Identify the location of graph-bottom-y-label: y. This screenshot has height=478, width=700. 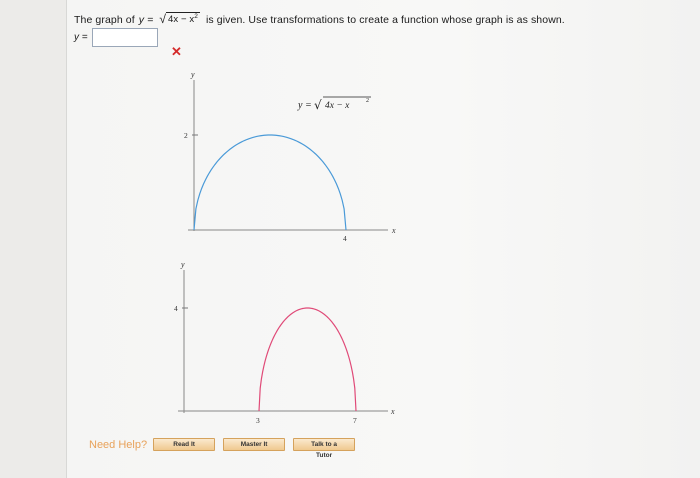
(182, 264).